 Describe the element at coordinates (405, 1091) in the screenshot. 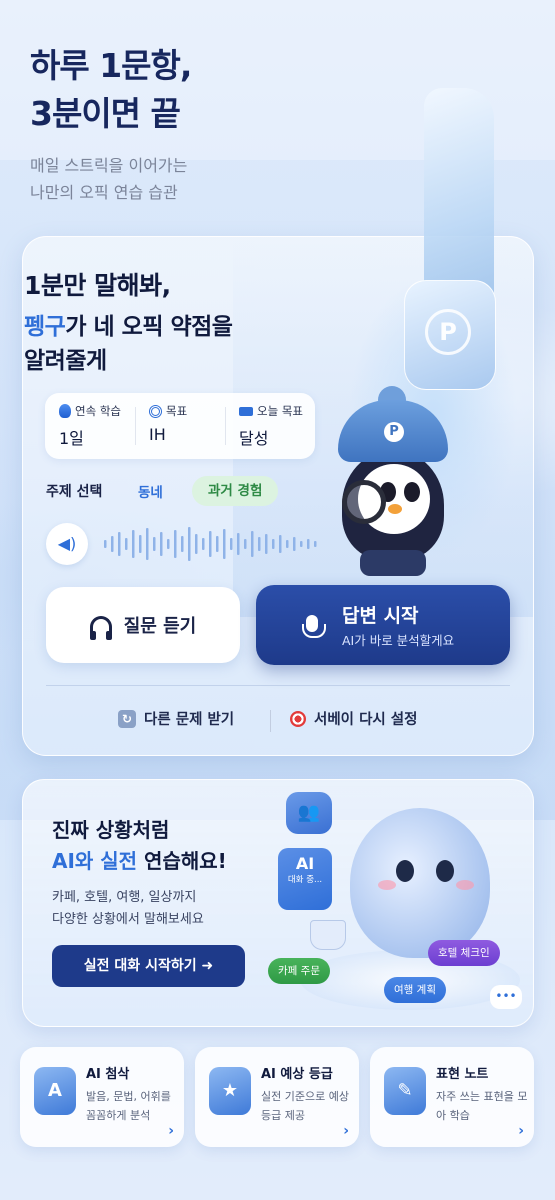

I see `notebook-icon: ✎` at that location.